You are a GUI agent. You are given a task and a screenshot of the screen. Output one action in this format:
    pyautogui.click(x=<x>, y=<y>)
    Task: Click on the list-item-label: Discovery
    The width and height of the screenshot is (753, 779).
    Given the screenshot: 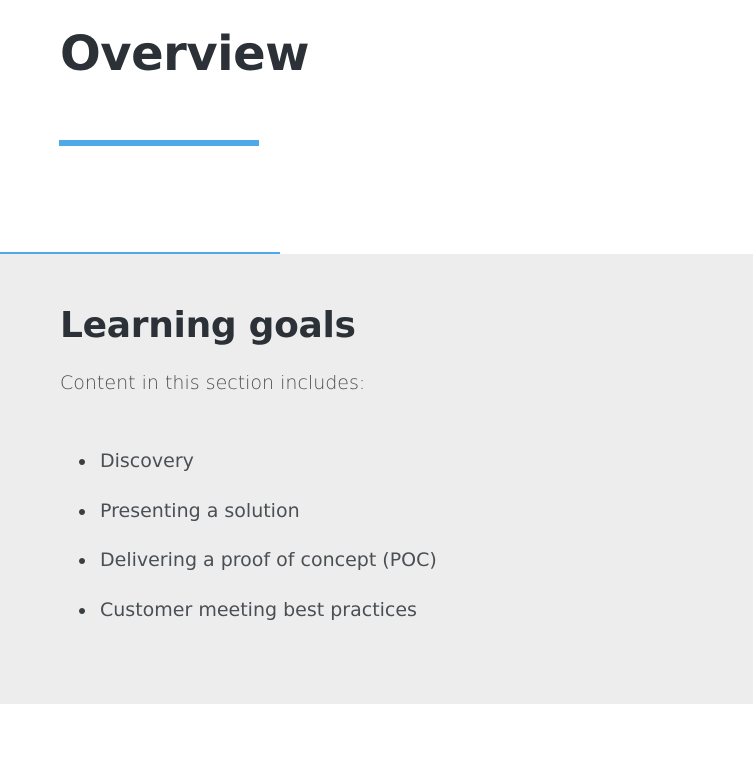 What is the action you would take?
    pyautogui.click(x=147, y=461)
    